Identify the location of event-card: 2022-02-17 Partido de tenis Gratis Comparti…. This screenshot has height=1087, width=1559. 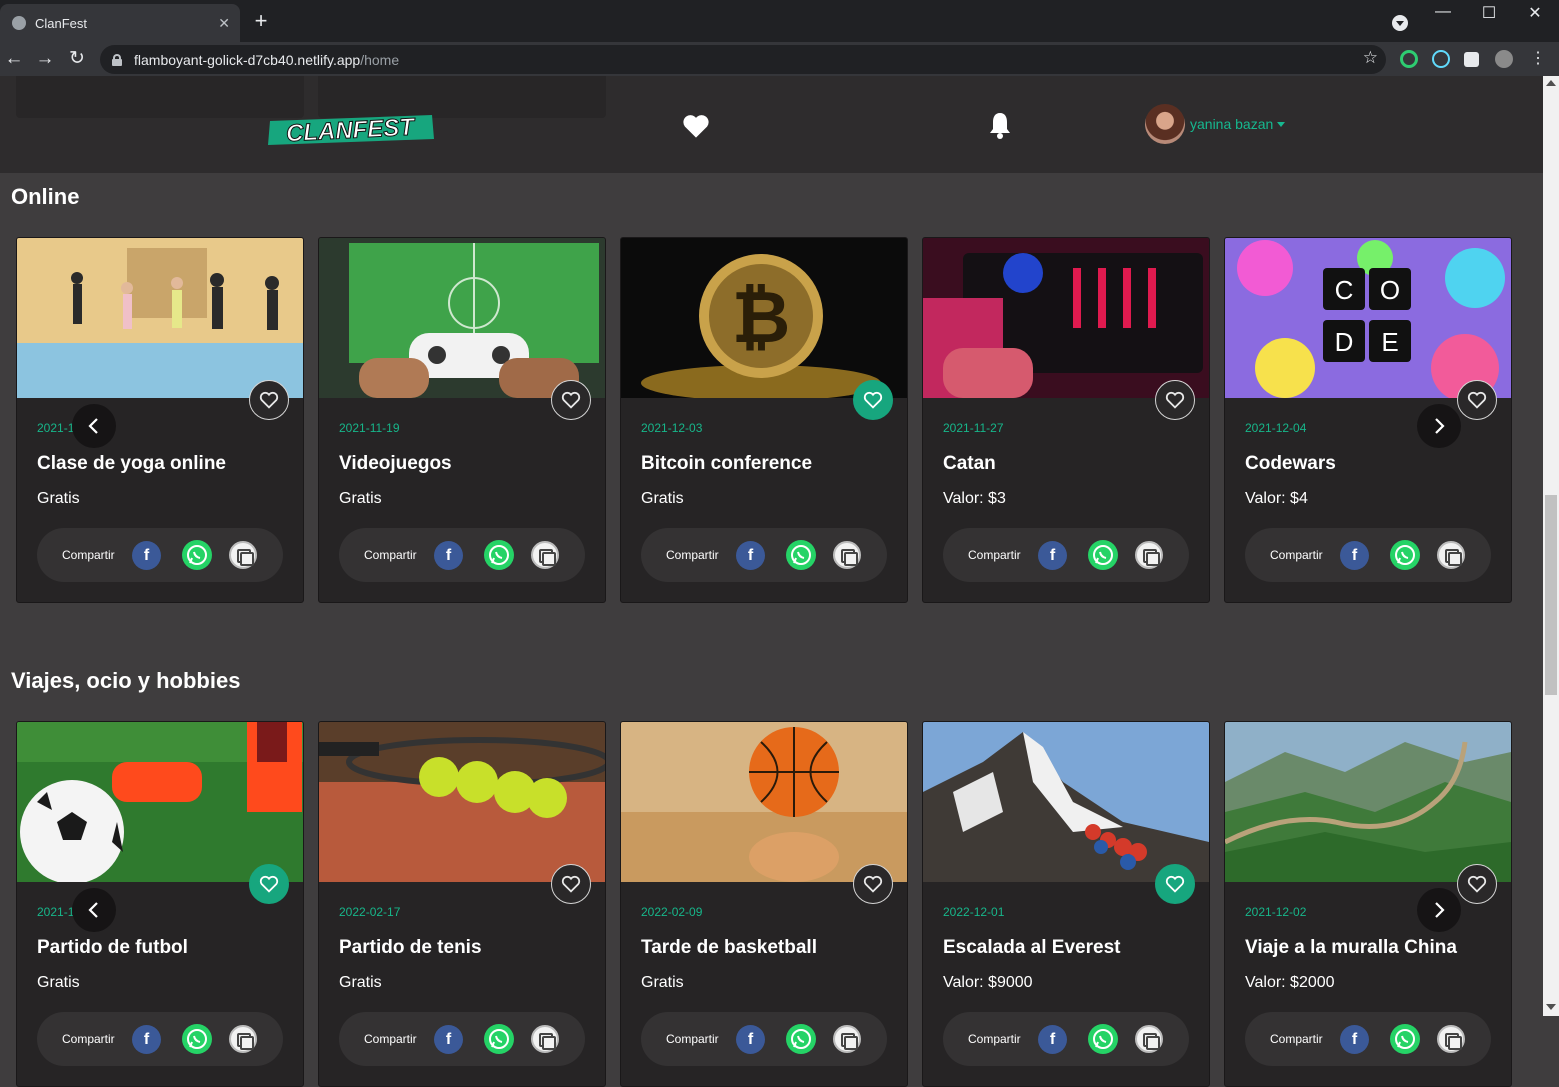
(462, 904).